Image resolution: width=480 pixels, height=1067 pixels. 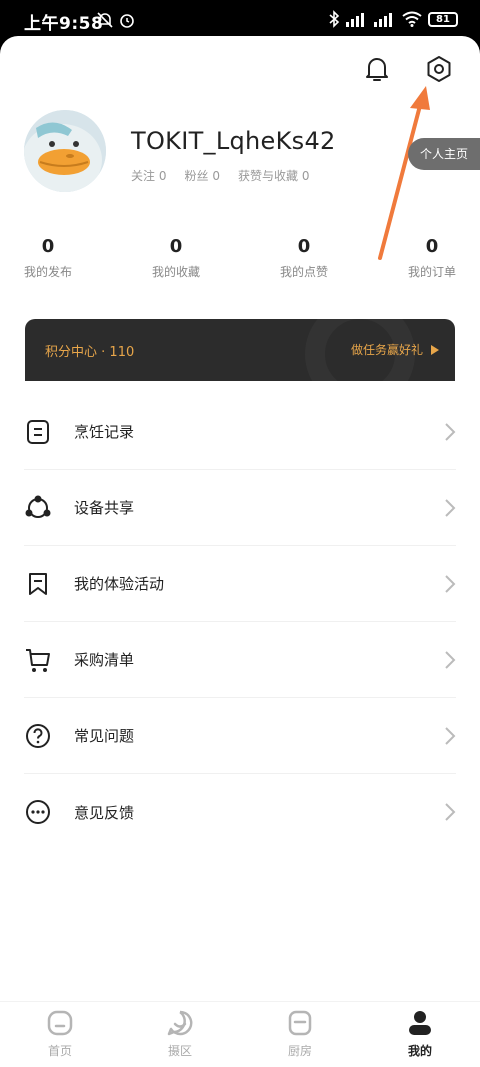 I want to click on bottom-tab-bar: 首页 摄区 厨房 我的, so click(x=240, y=1034).